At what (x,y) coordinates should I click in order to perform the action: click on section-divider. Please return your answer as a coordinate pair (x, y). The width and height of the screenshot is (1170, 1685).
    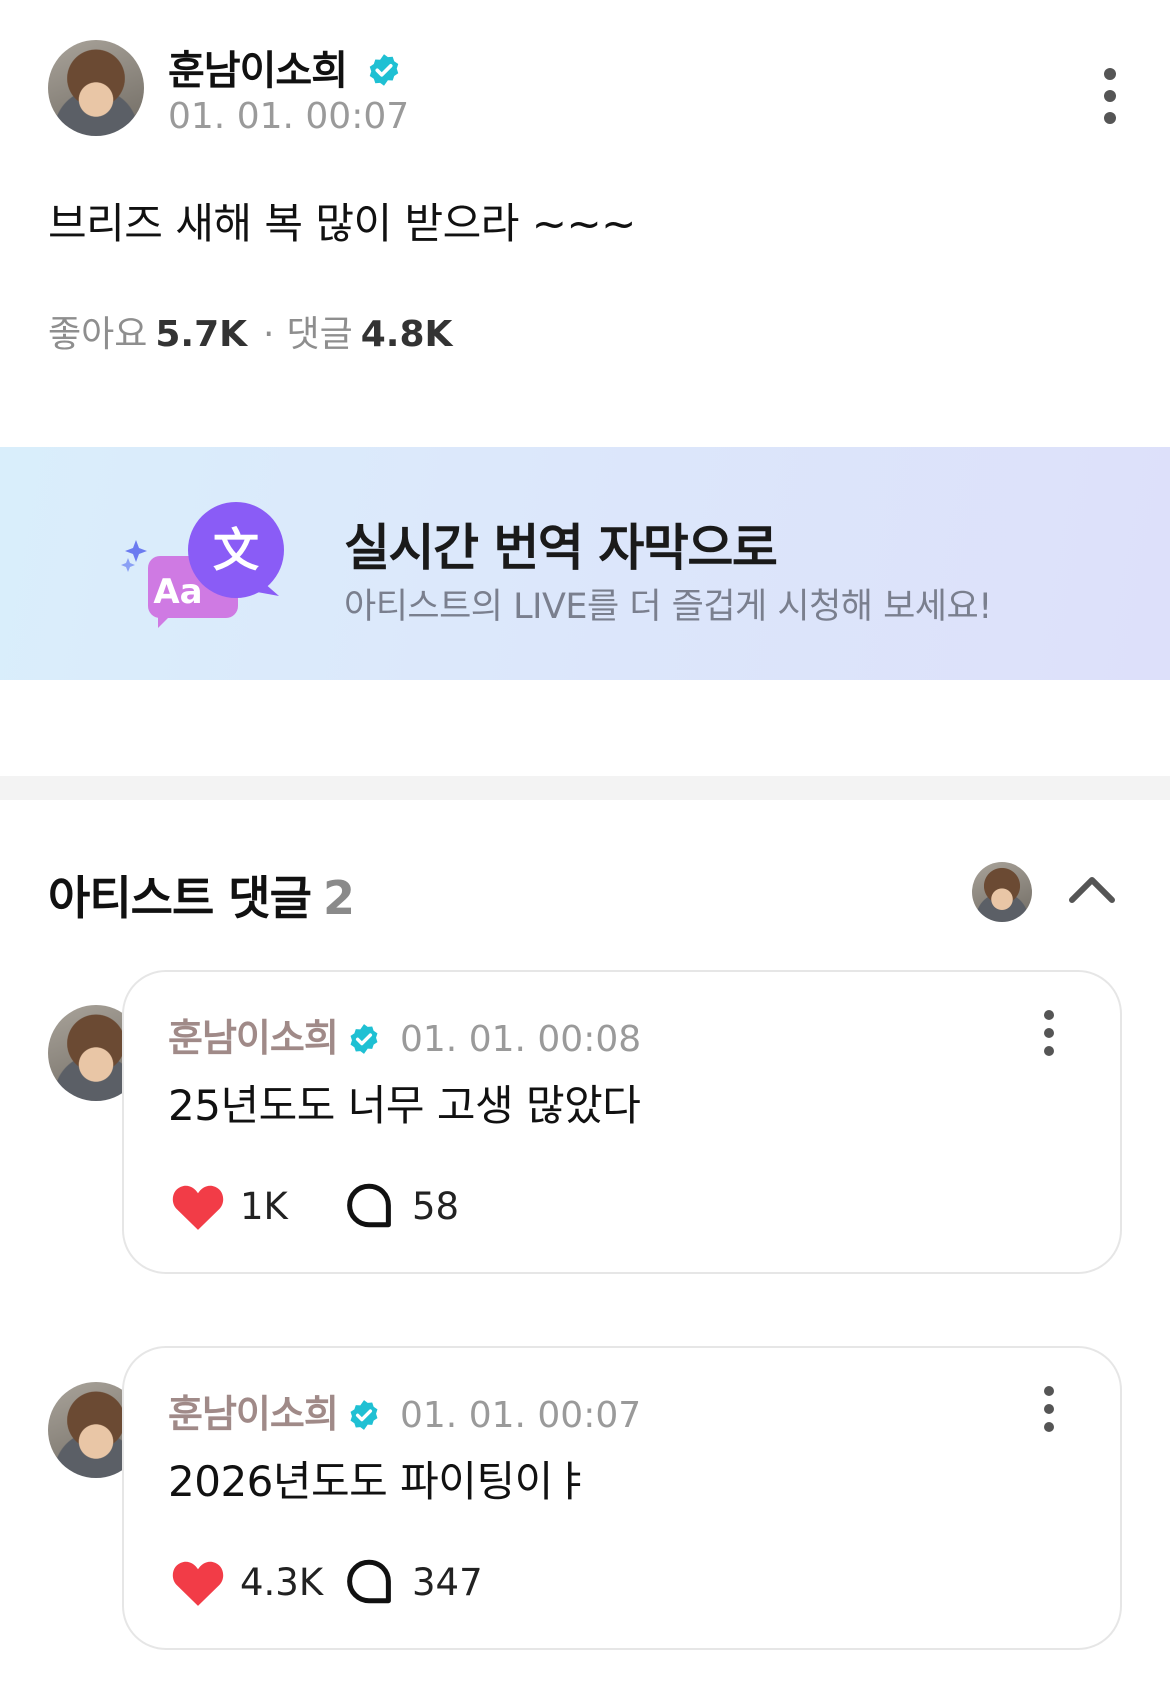
    Looking at the image, I should click on (585, 788).